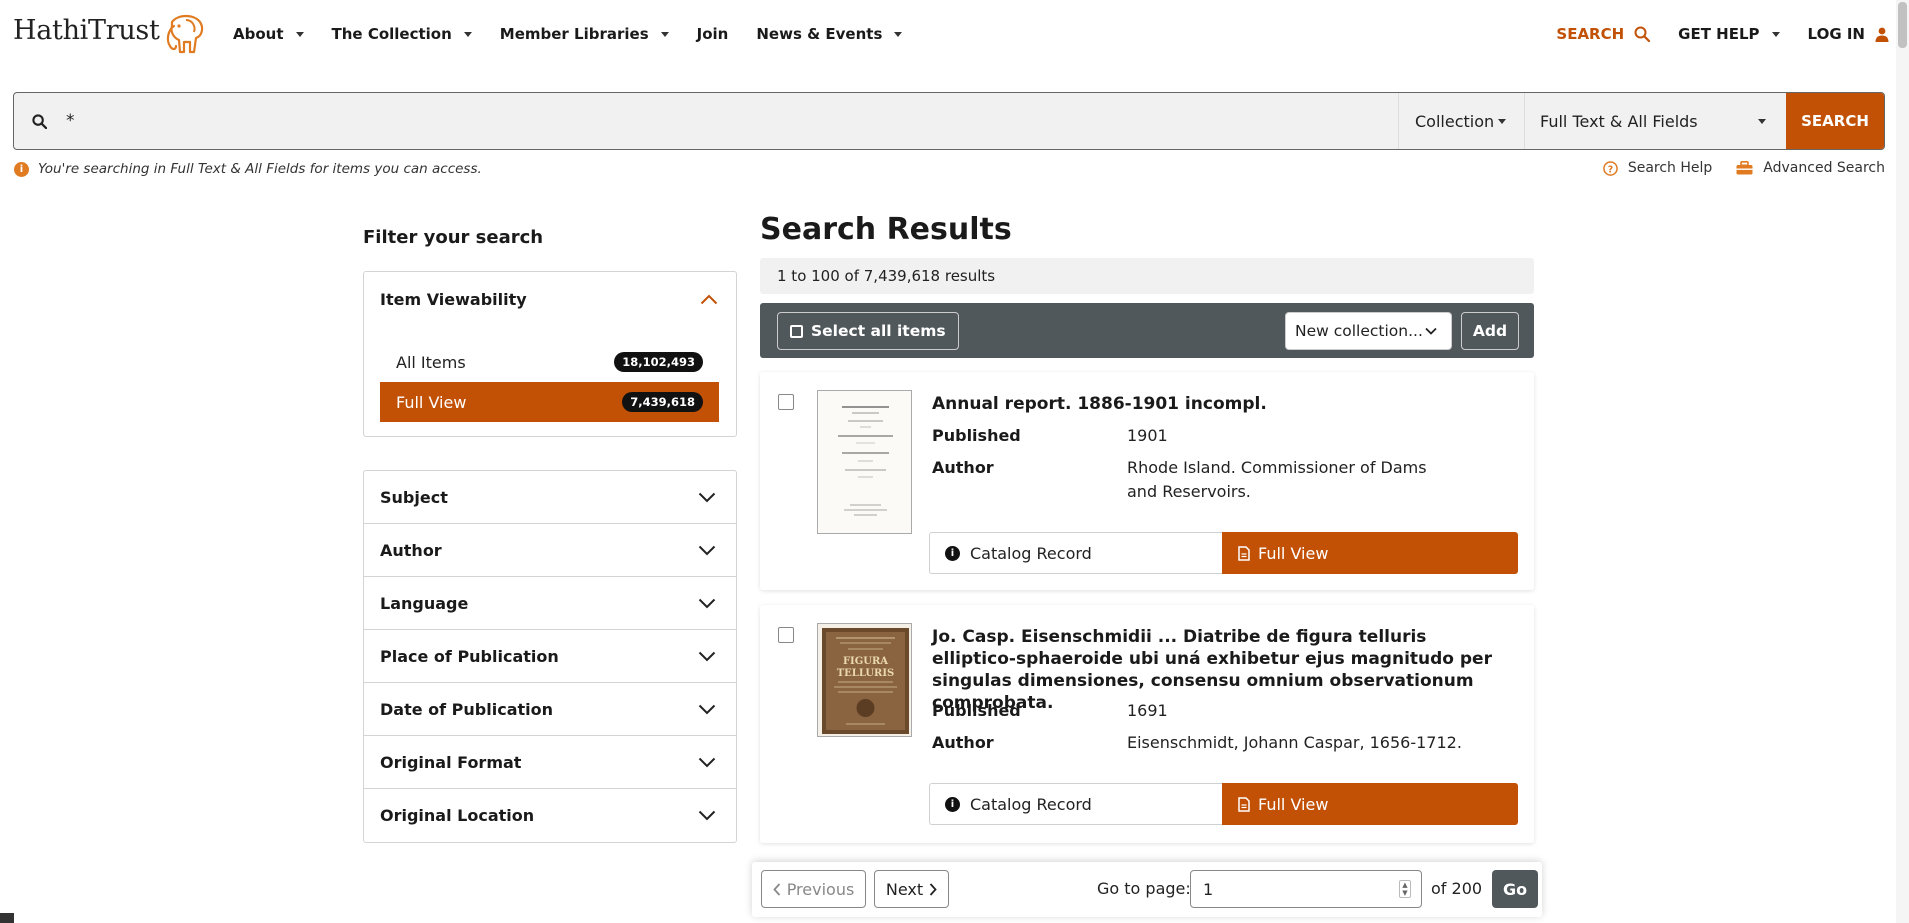 The width and height of the screenshot is (1909, 923). I want to click on search-field-select: Full Text & All Fields, so click(1655, 121).